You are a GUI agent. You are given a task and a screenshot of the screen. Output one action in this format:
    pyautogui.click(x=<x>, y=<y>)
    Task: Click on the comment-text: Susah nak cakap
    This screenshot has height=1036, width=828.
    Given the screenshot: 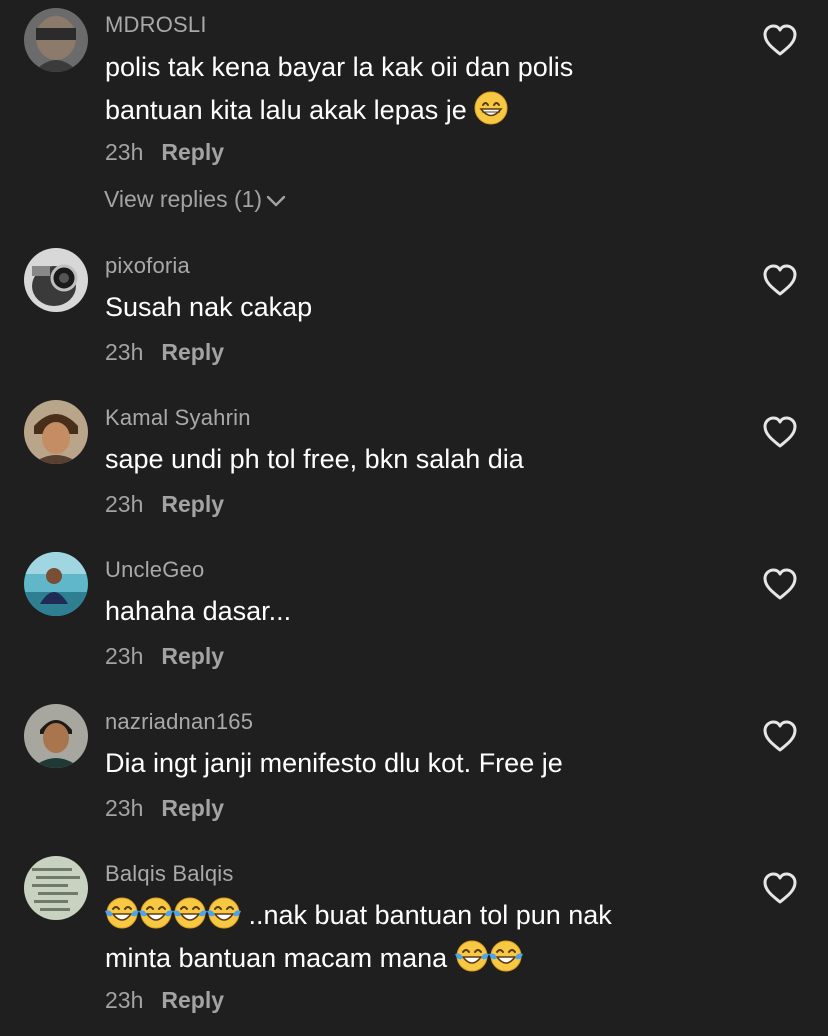 What is the action you would take?
    pyautogui.click(x=209, y=307)
    